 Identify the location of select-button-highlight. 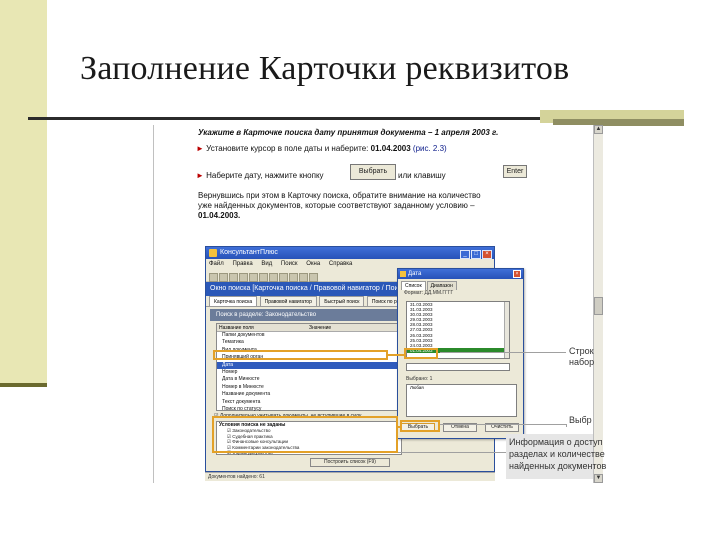
(420, 426).